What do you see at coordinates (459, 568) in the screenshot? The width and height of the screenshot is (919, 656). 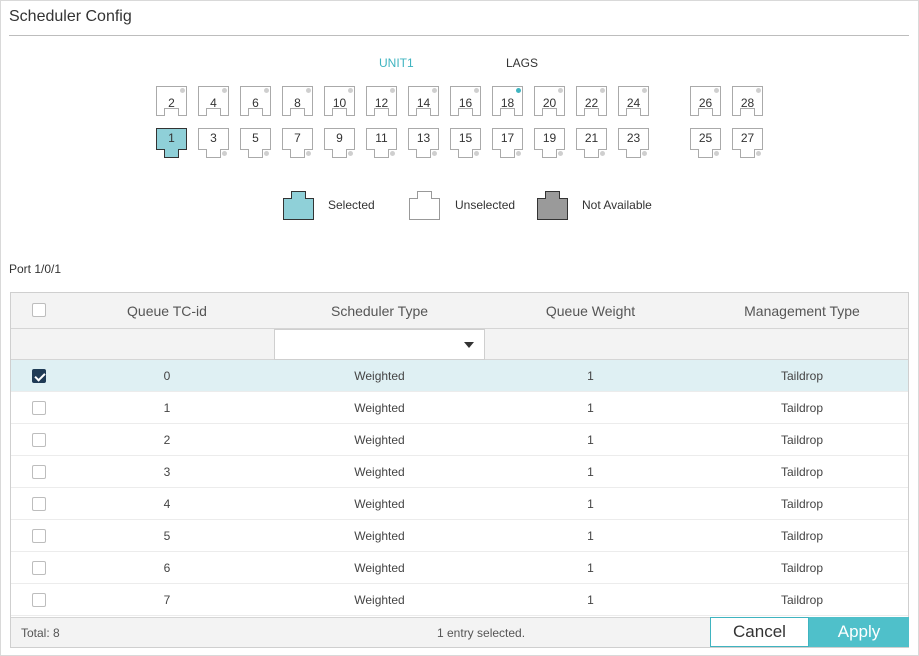 I see `table-row: 6 Weighted 1 Taildrop` at bounding box center [459, 568].